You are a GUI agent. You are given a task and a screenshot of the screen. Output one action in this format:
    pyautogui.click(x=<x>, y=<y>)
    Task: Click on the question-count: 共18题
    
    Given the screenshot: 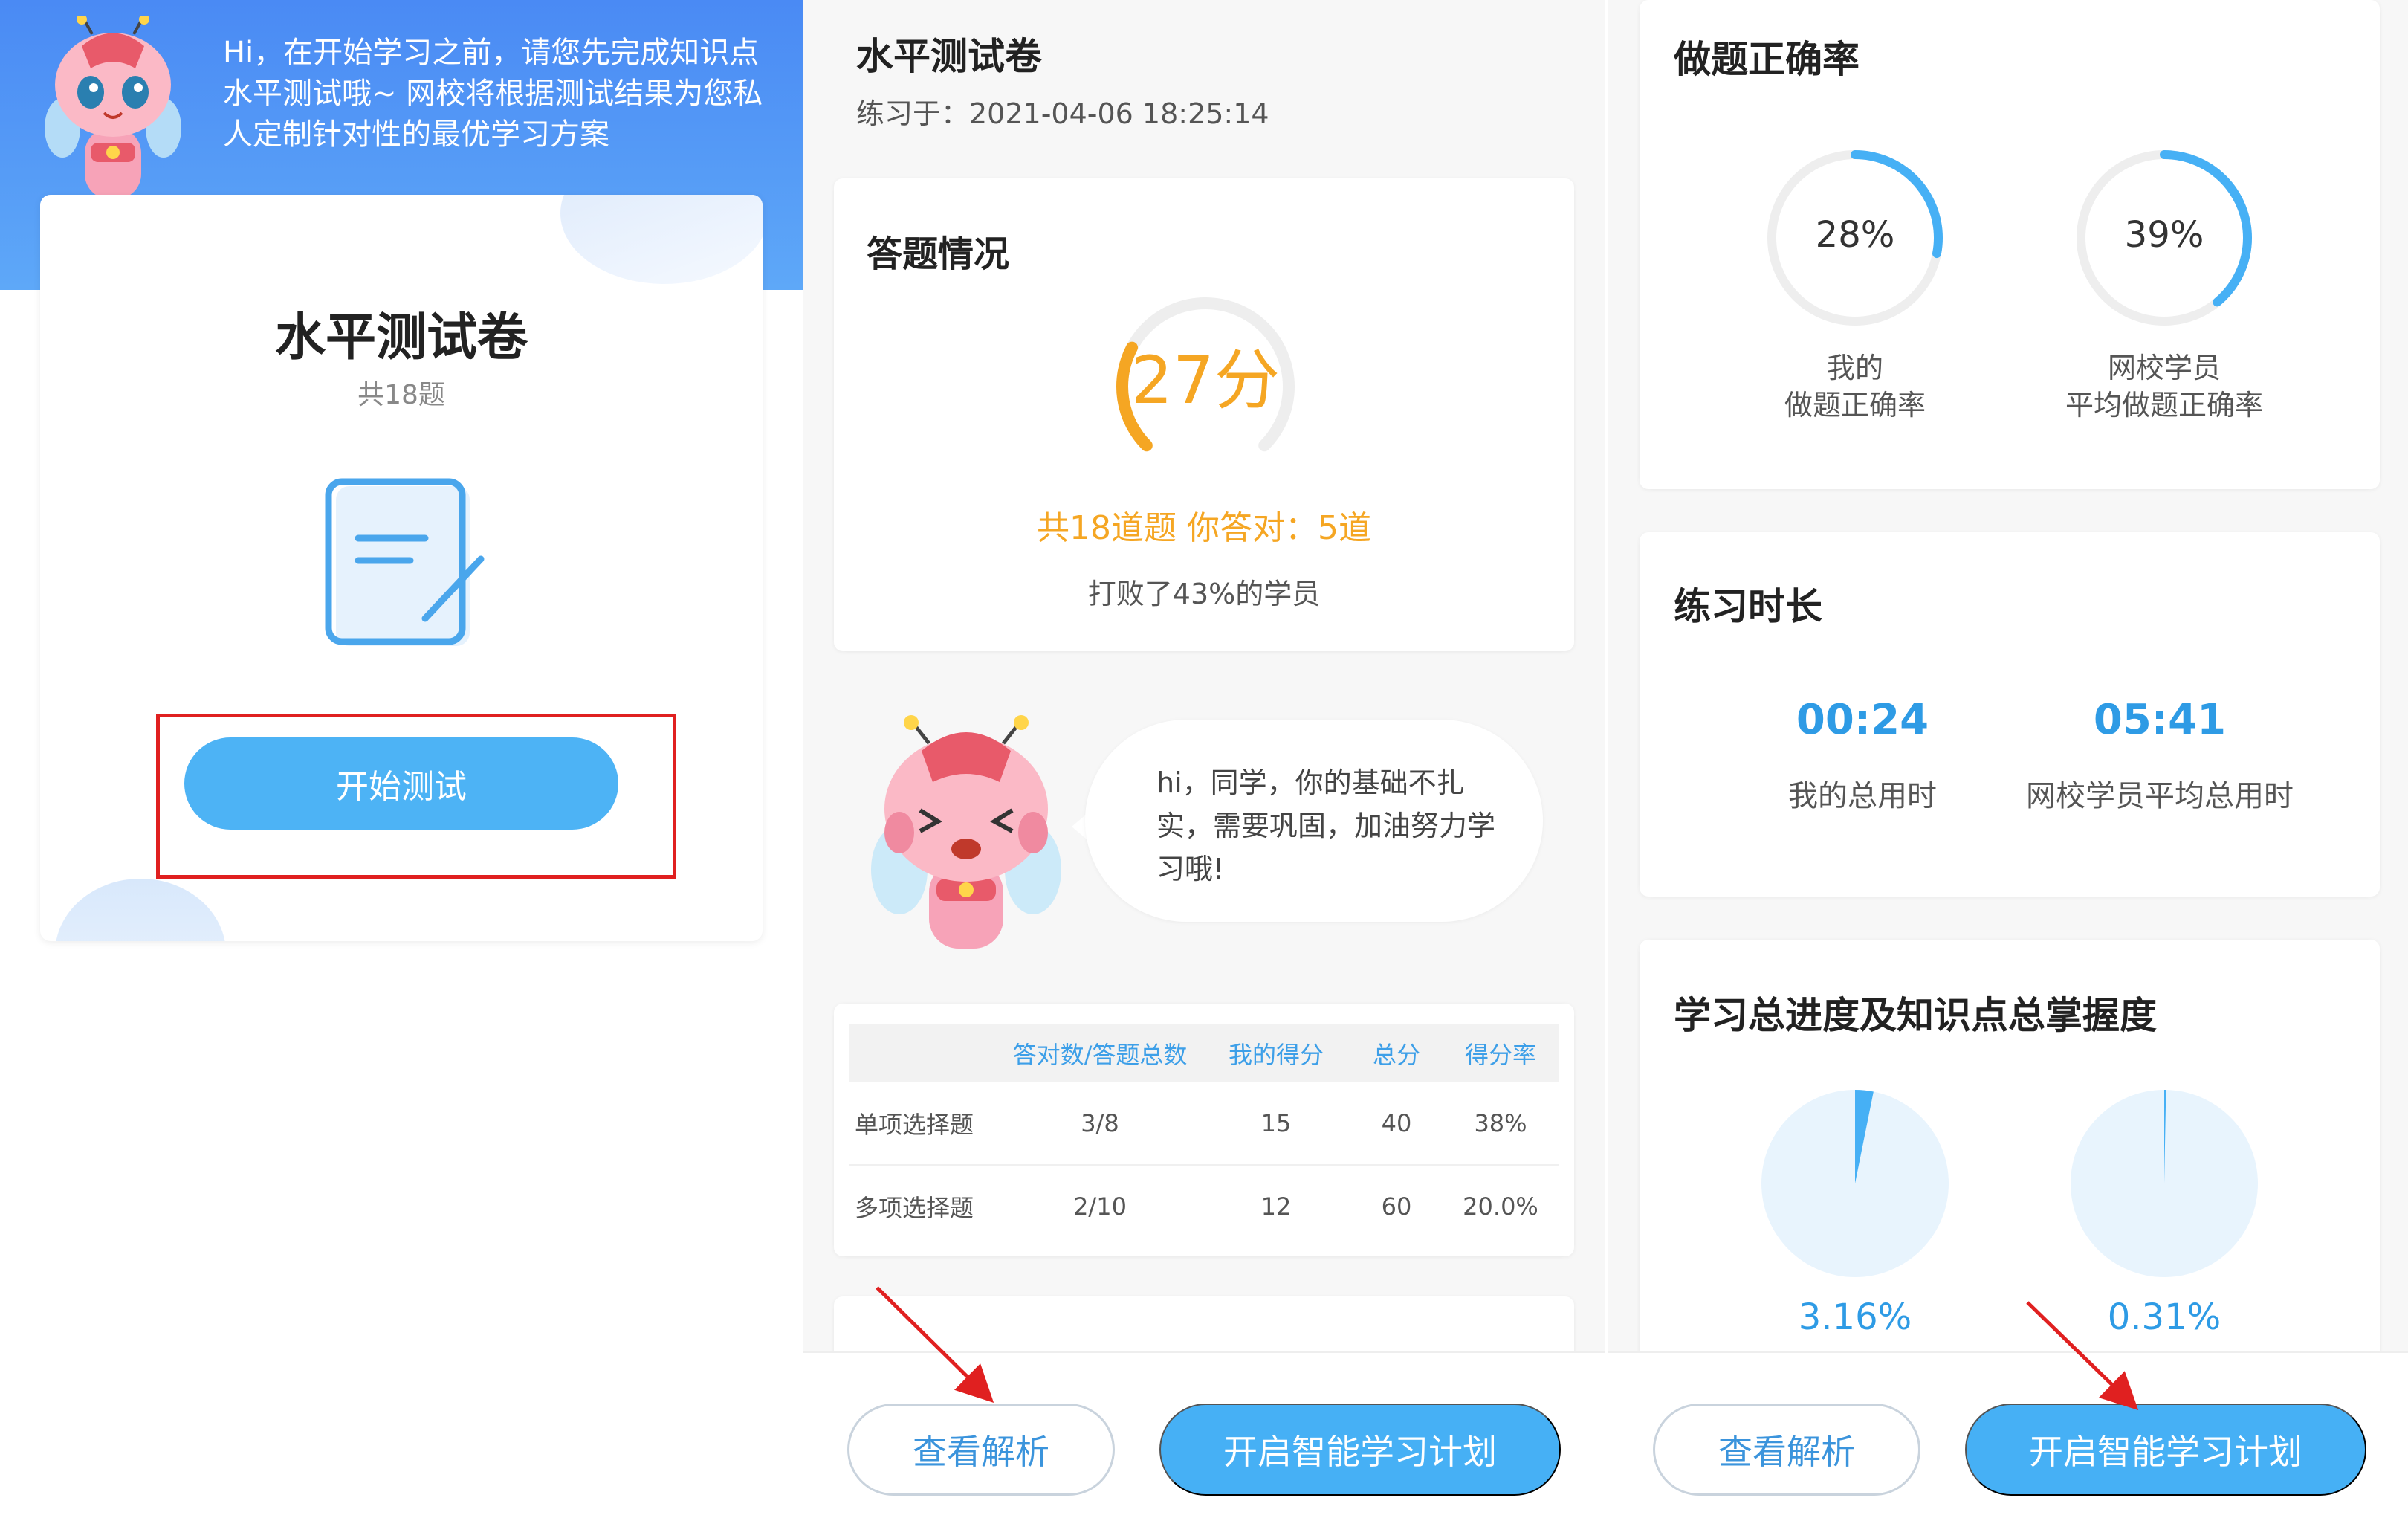 What is the action you would take?
    pyautogui.click(x=401, y=395)
    